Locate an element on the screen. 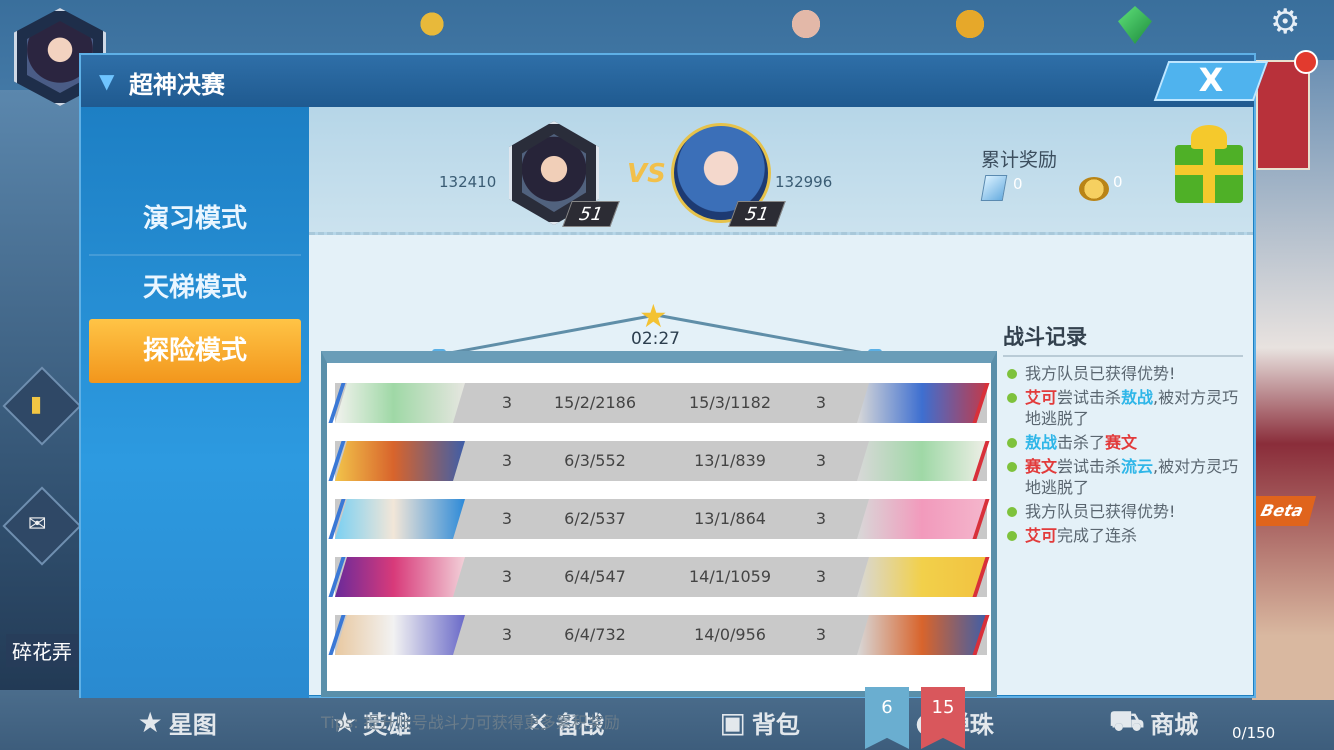 The width and height of the screenshot is (1334, 750). left-hero-stats: 6/2/537 is located at coordinates (595, 518).